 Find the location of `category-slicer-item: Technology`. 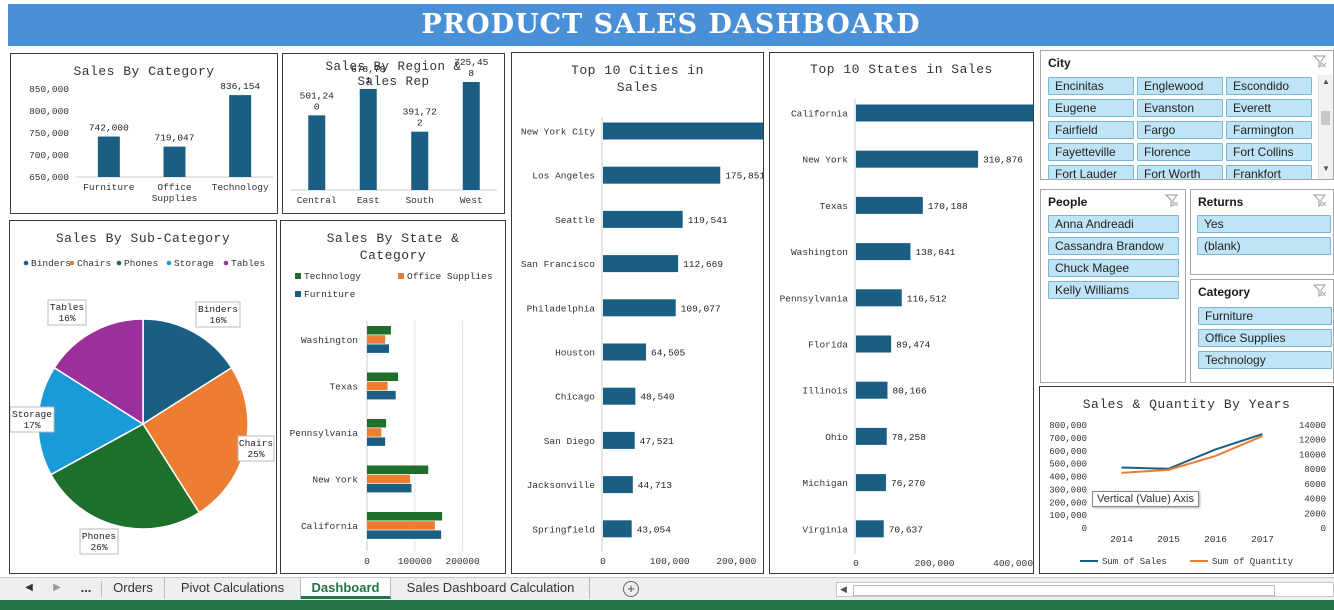

category-slicer-item: Technology is located at coordinates (1265, 360).